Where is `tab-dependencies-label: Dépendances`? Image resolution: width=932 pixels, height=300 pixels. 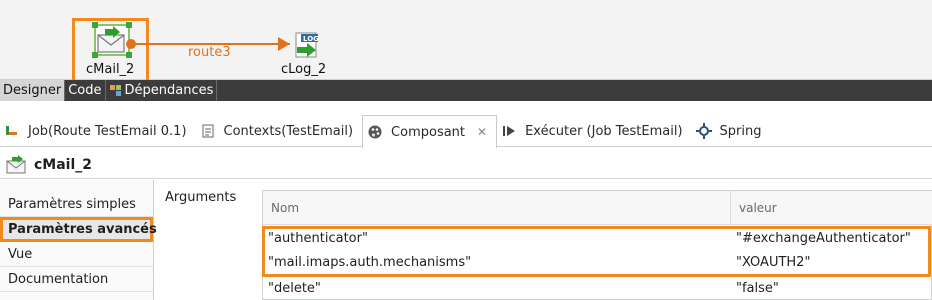 tab-dependencies-label: Dépendances is located at coordinates (169, 90).